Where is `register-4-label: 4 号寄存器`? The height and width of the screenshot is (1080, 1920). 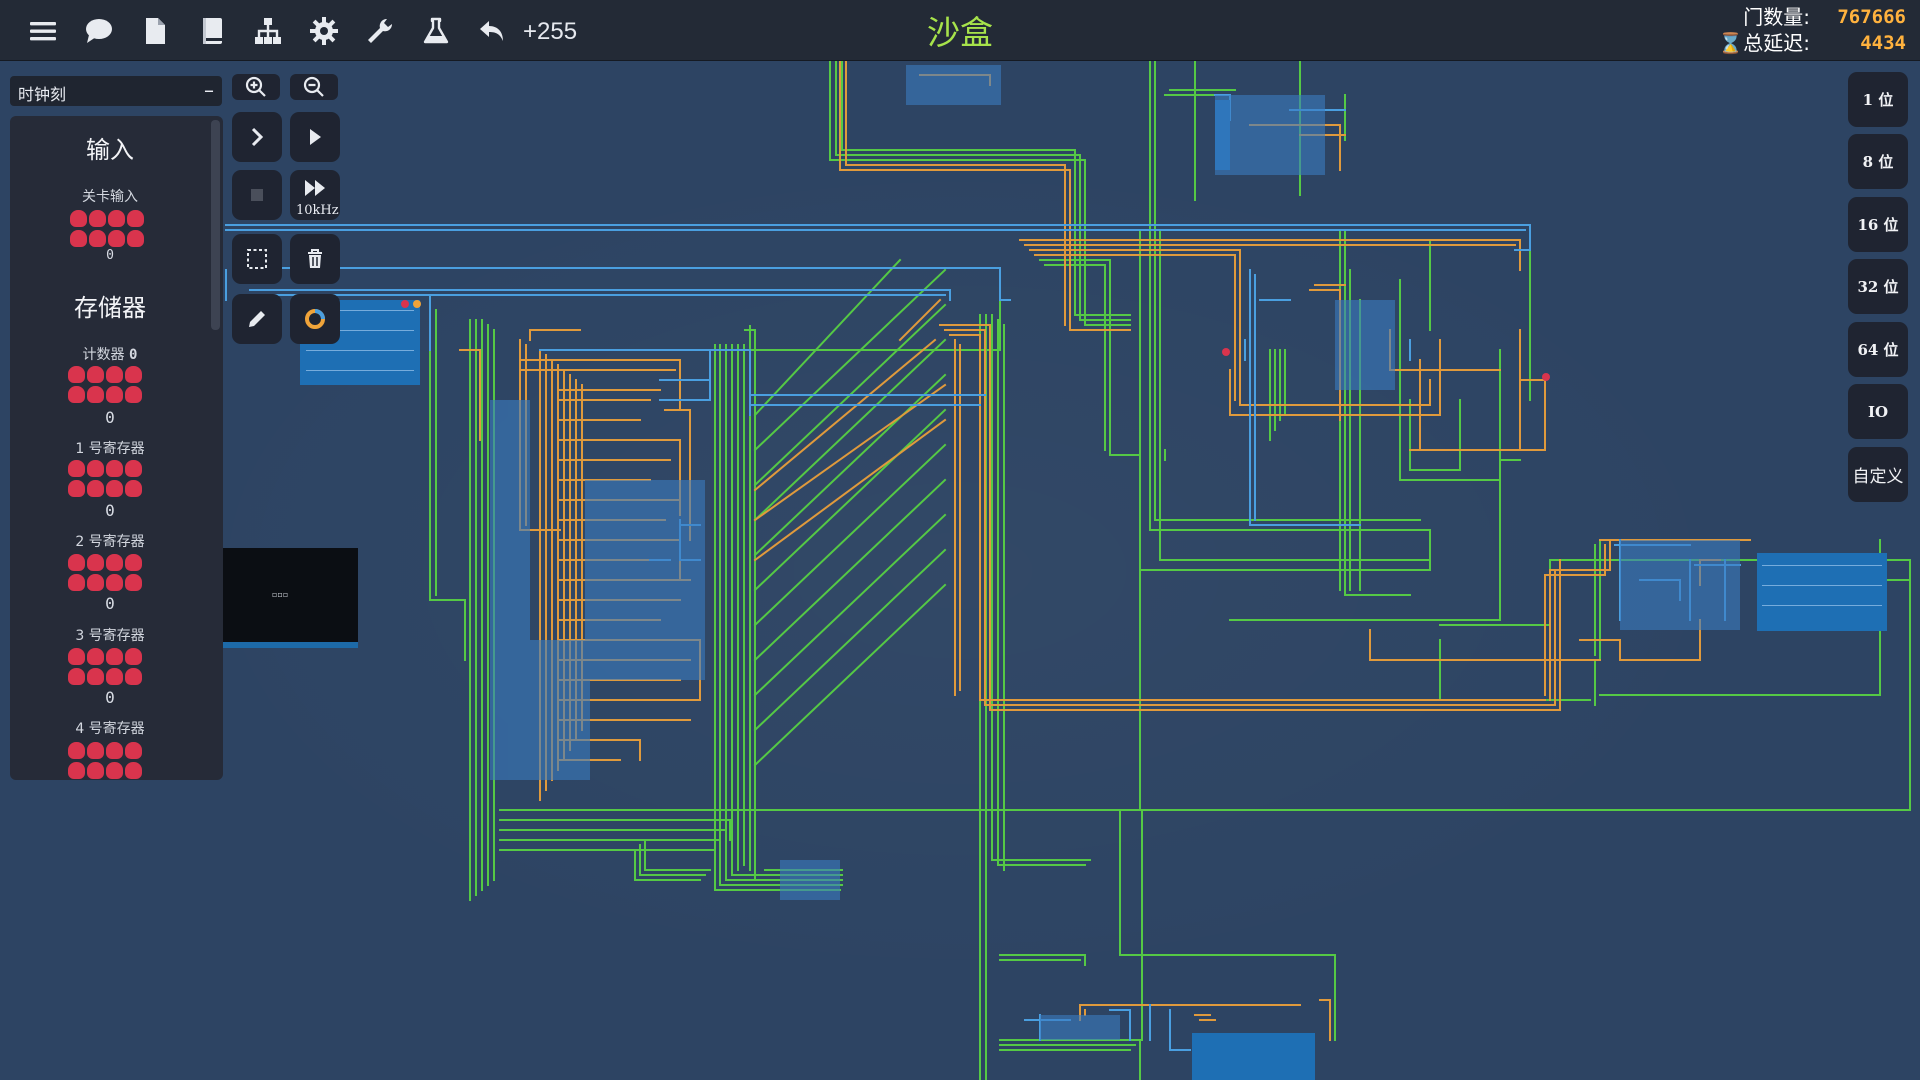 register-4-label: 4 号寄存器 is located at coordinates (110, 729).